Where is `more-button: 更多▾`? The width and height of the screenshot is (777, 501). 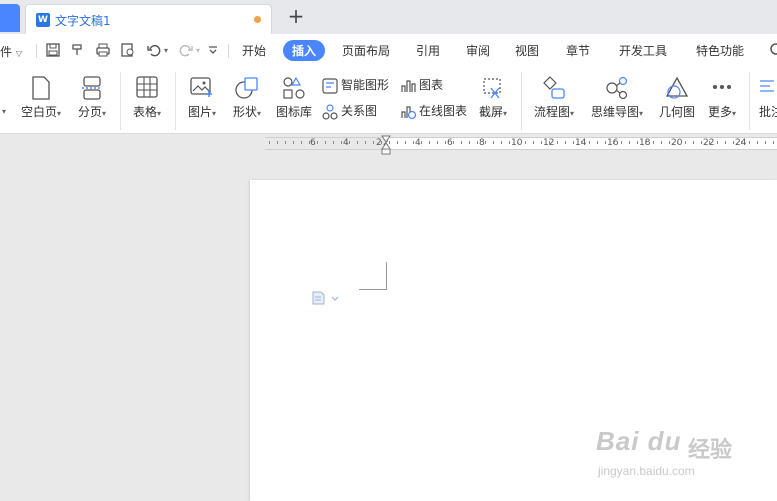
more-button: 更多▾ is located at coordinates (722, 101).